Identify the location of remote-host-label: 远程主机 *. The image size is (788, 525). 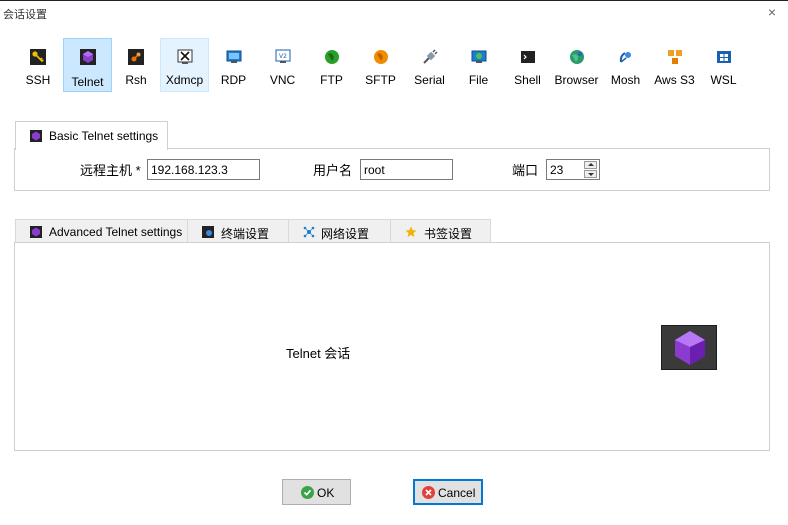
(110, 170).